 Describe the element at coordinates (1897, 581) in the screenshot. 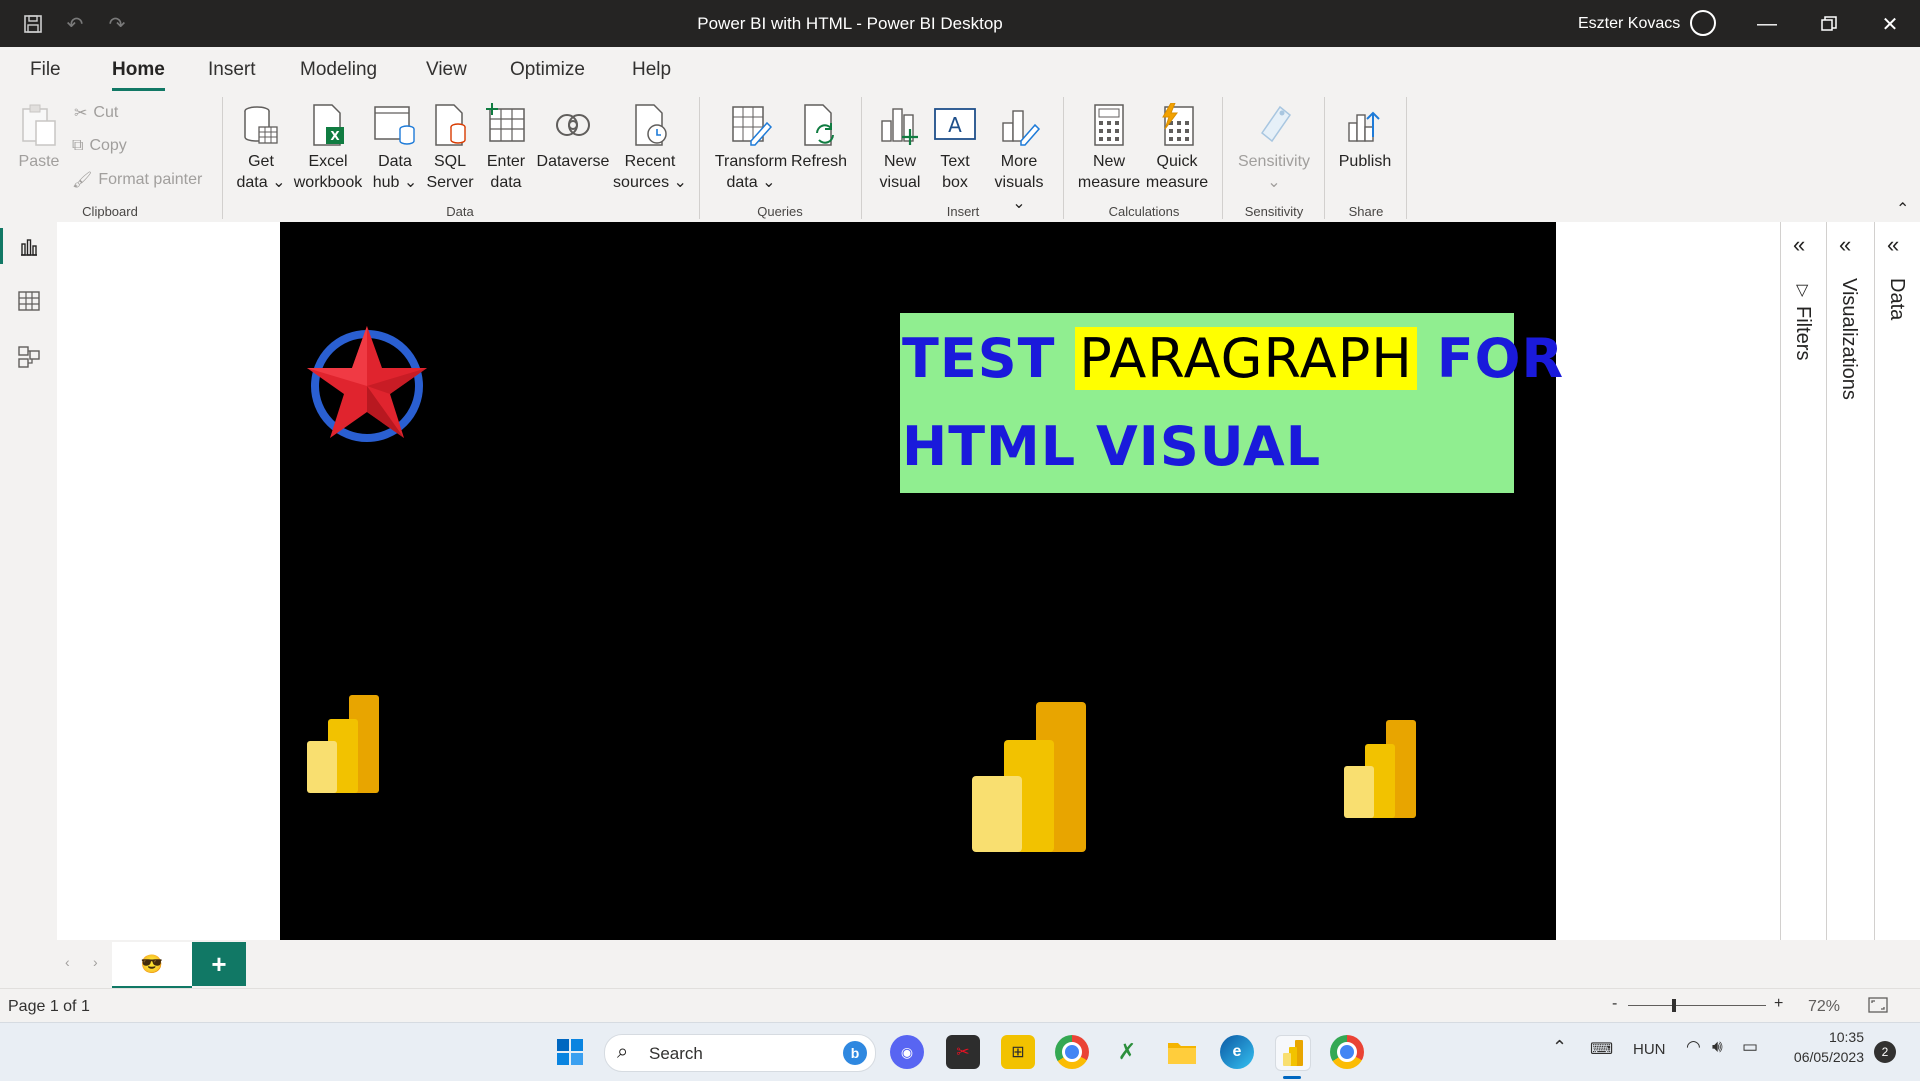

I see `data-pane-collapsed: « Data` at that location.